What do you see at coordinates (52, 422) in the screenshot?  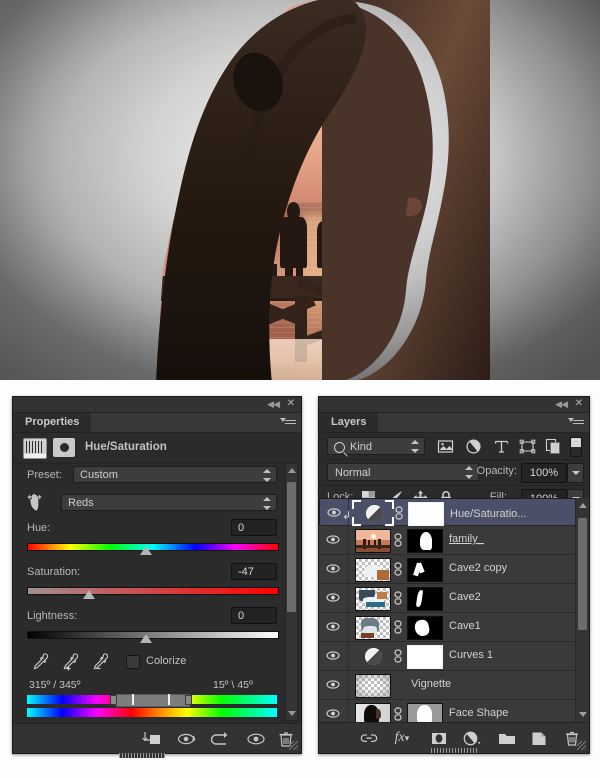 I see `tab-properties: Properties` at bounding box center [52, 422].